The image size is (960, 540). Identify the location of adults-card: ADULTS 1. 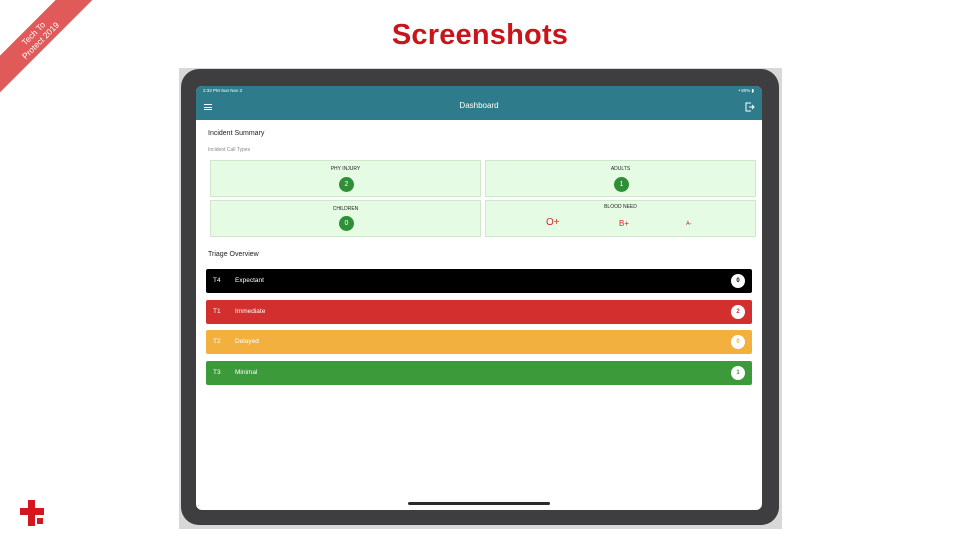
(620, 178).